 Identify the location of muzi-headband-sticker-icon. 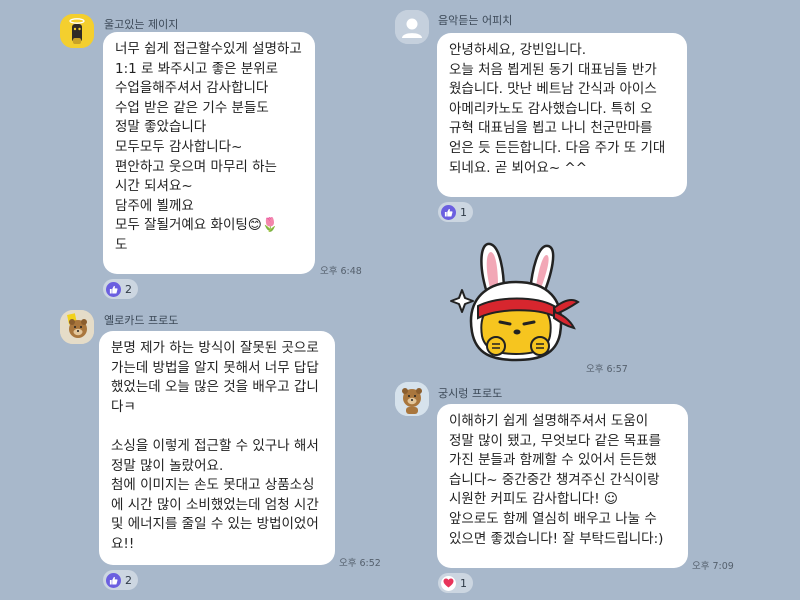
(515, 302).